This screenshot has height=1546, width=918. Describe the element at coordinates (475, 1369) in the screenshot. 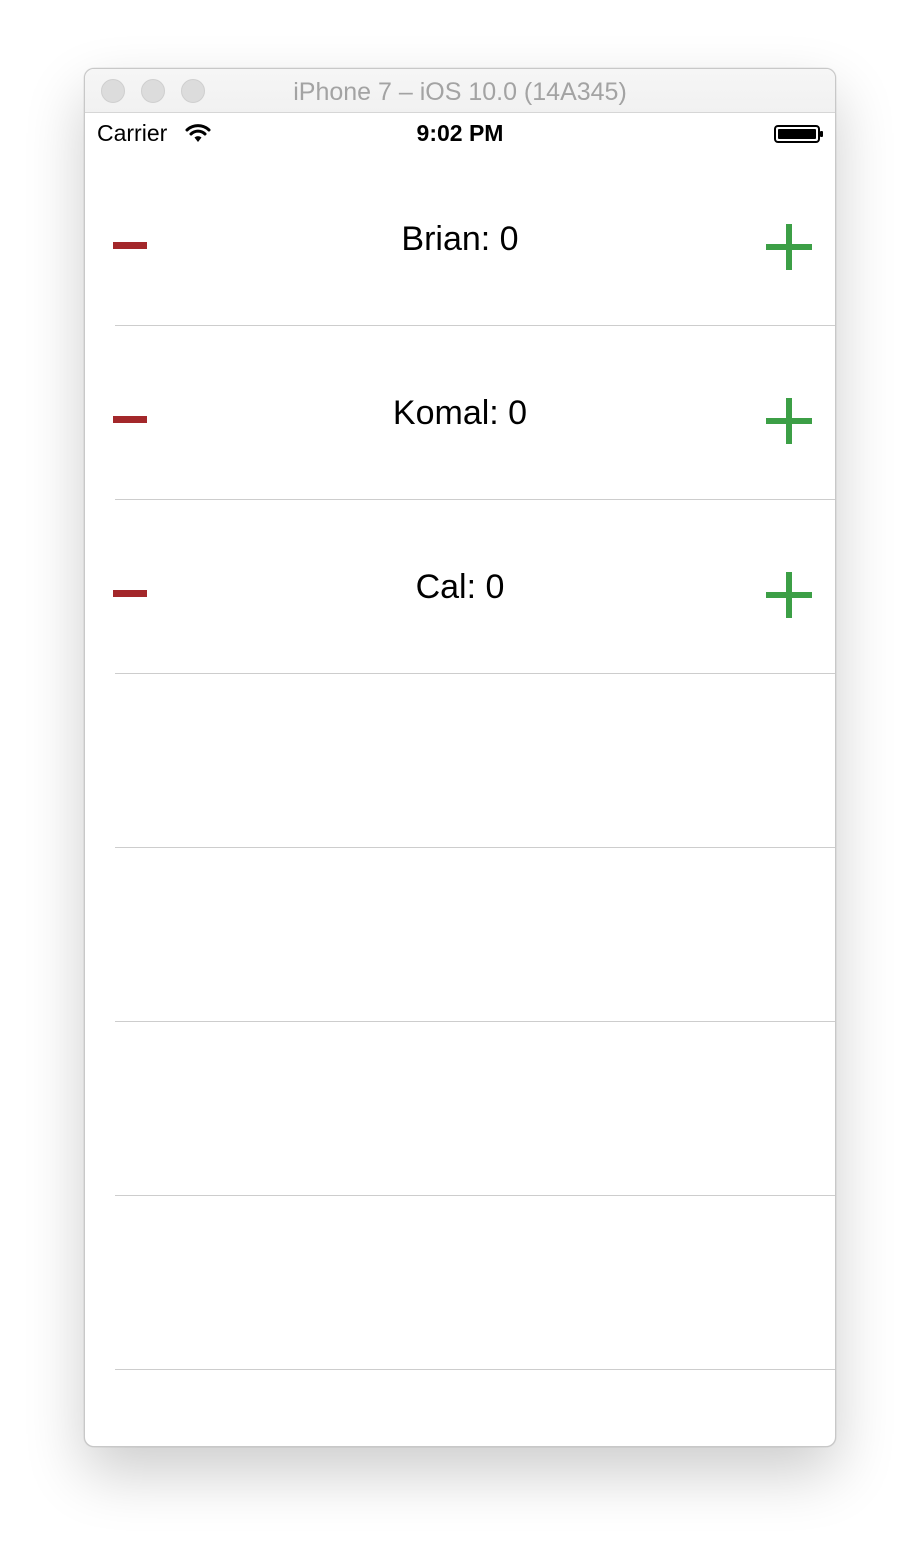

I see `row-separator` at that location.